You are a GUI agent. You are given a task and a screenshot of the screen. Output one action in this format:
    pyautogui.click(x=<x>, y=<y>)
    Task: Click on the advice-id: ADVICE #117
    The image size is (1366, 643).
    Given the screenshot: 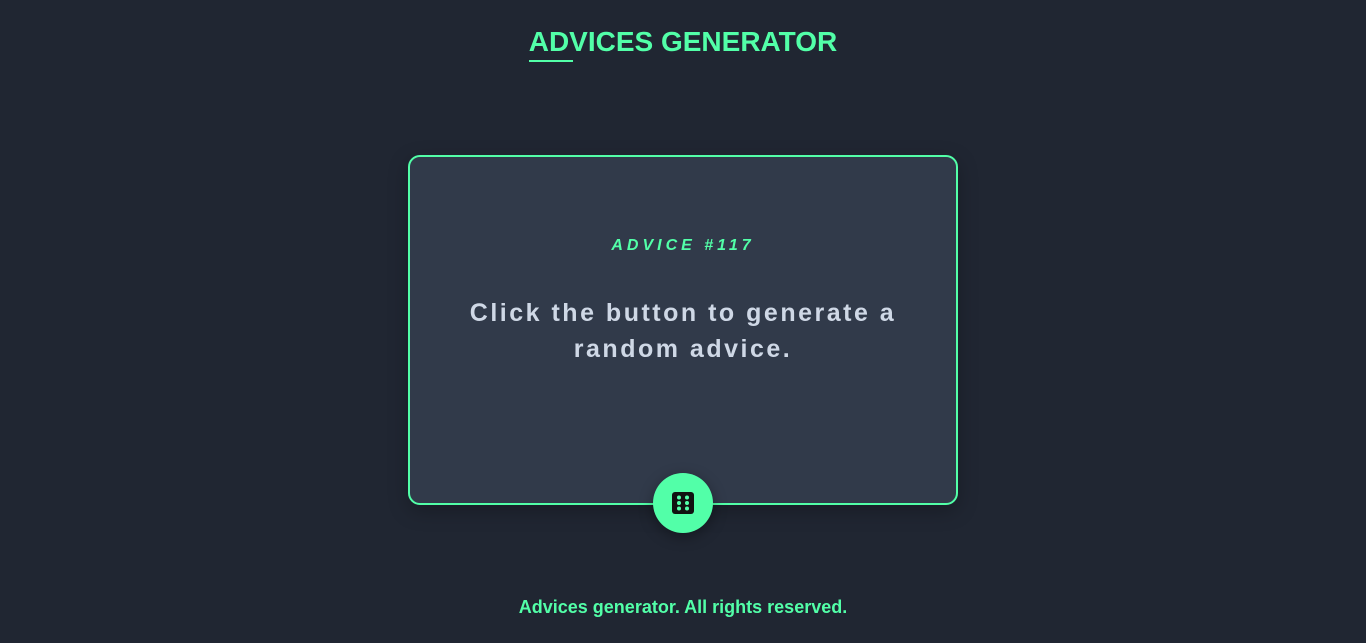 What is the action you would take?
    pyautogui.click(x=683, y=245)
    